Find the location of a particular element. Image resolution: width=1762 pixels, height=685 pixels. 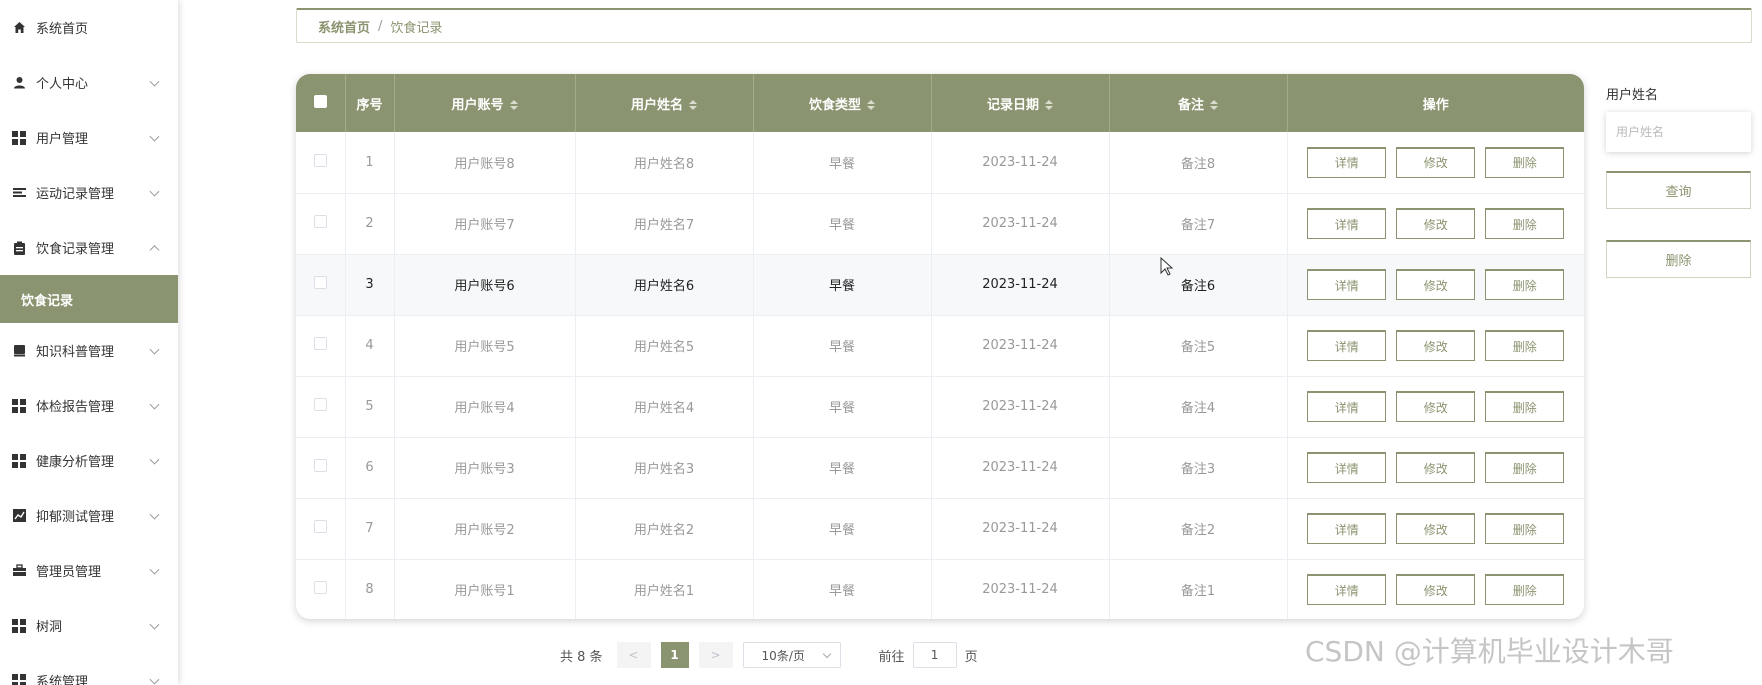

cell-account: 用户账号7 is located at coordinates (485, 223).